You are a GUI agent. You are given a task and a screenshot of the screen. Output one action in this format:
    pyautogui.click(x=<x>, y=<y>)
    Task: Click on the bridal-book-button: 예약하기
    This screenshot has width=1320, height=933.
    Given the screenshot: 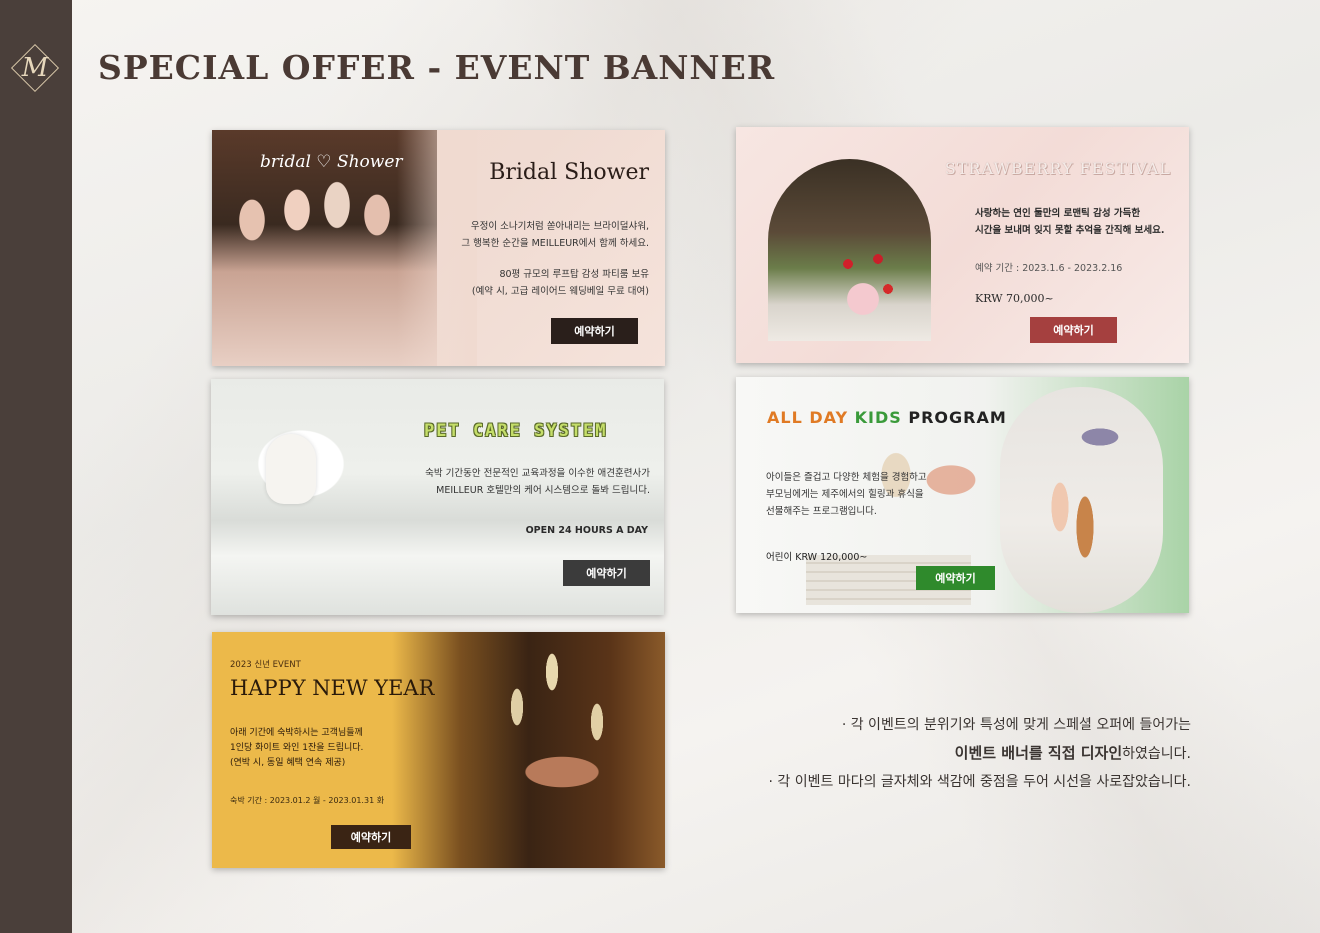 What is the action you would take?
    pyautogui.click(x=594, y=331)
    